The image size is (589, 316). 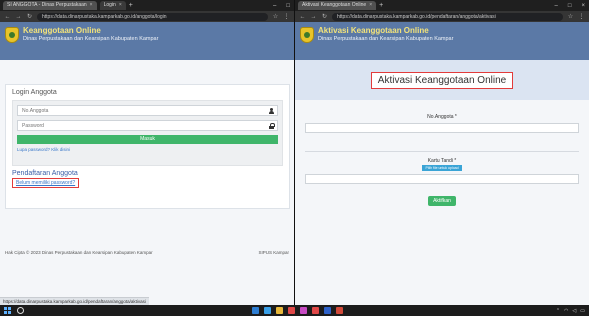 I want to click on window-controls: – □ ×, so click(x=572, y=6).